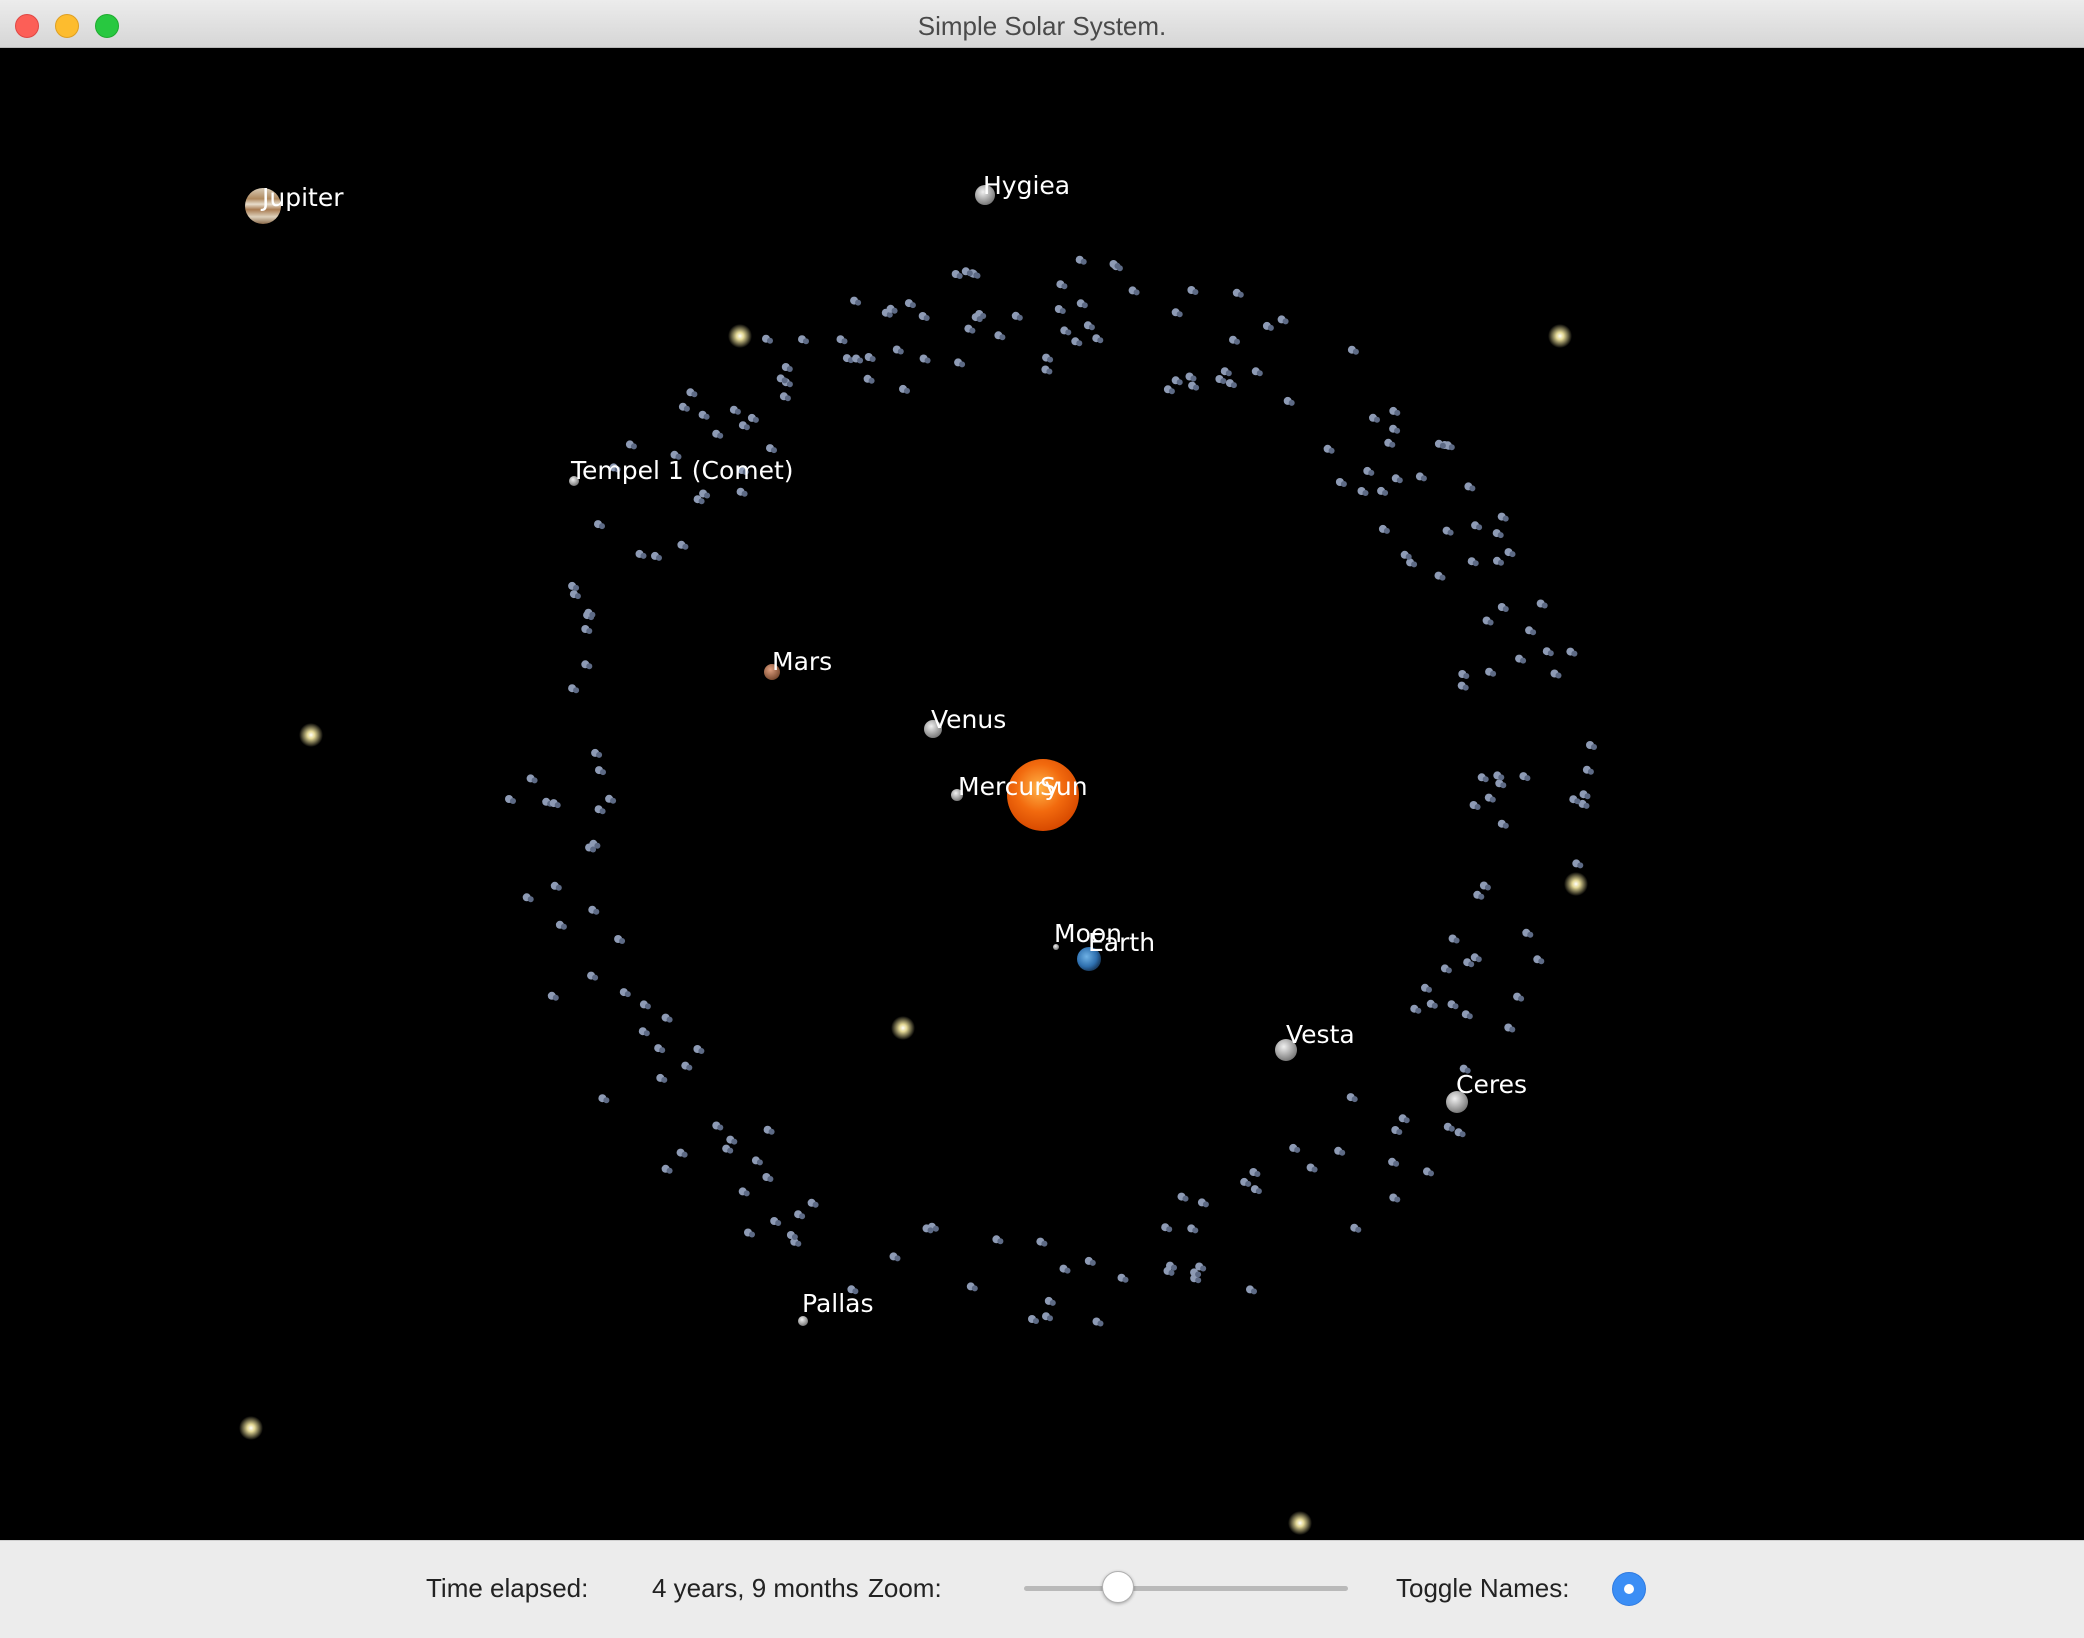 This screenshot has height=1638, width=2084. I want to click on time-elapsed-label: Time elapsed:, so click(507, 1588).